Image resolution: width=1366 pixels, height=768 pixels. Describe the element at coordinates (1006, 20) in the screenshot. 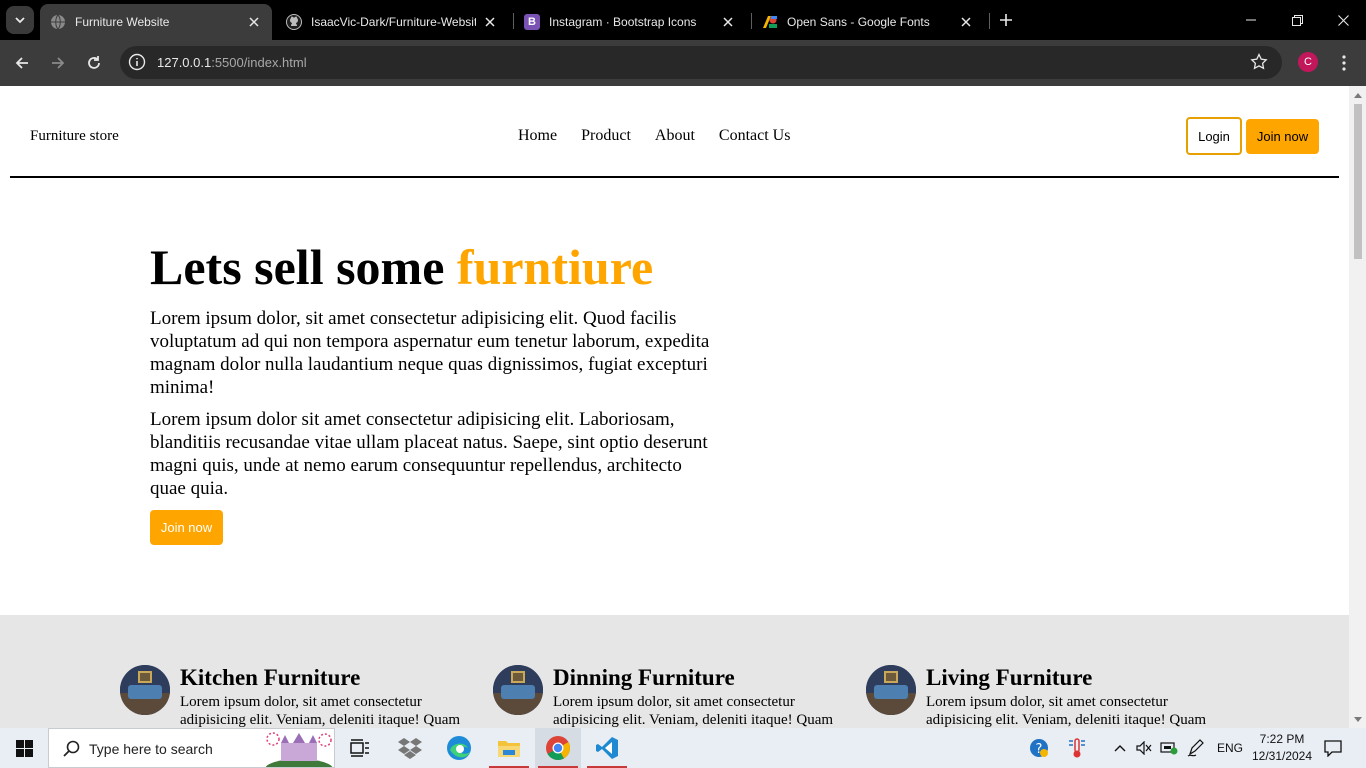

I see `new-tab-button` at that location.